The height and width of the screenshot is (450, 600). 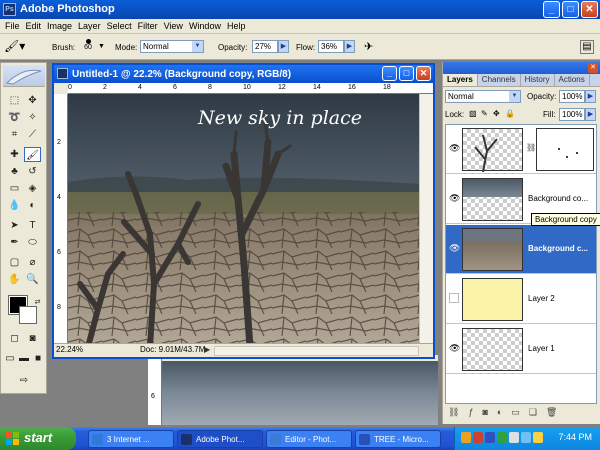 I want to click on lasso-tool-icon: ➰, so click(x=14, y=117).